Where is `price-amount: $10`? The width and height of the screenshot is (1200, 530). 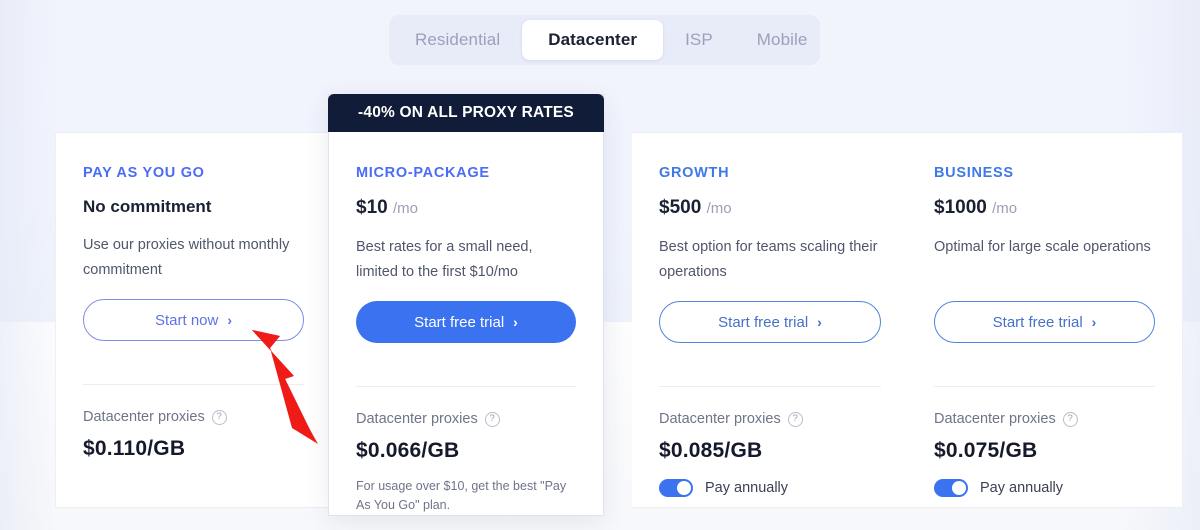
price-amount: $10 is located at coordinates (372, 207).